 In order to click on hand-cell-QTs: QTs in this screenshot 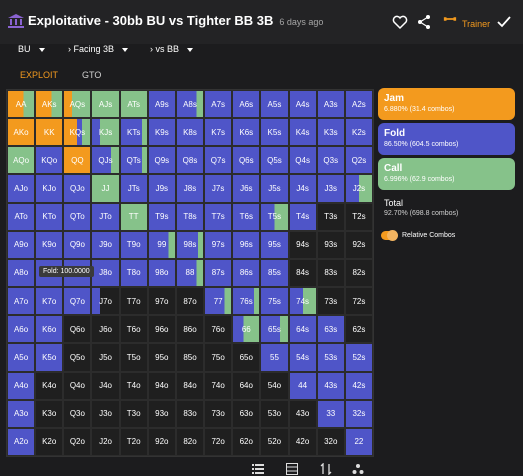, I will do `click(133, 160)`.